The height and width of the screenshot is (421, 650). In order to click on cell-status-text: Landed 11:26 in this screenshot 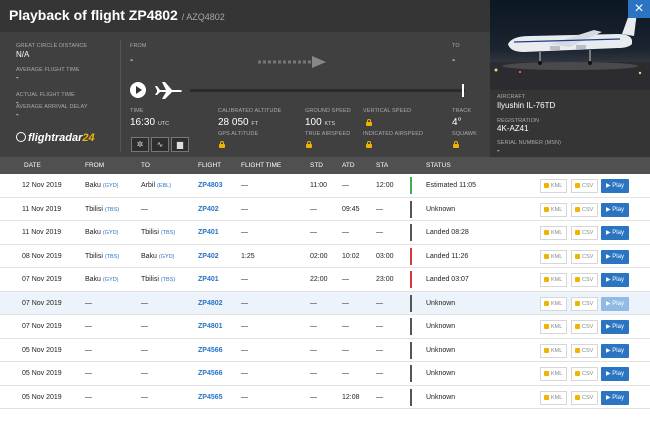, I will do `click(447, 256)`.